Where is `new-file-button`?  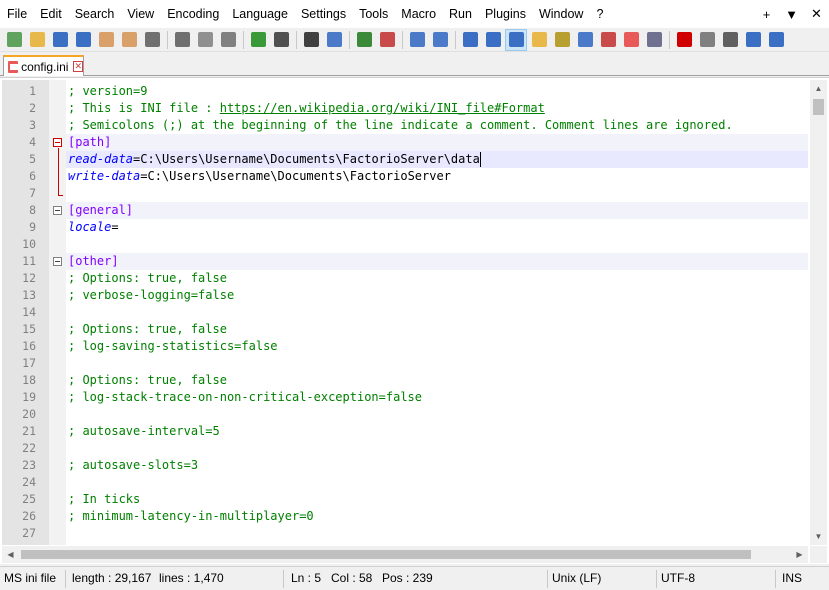 new-file-button is located at coordinates (14, 40).